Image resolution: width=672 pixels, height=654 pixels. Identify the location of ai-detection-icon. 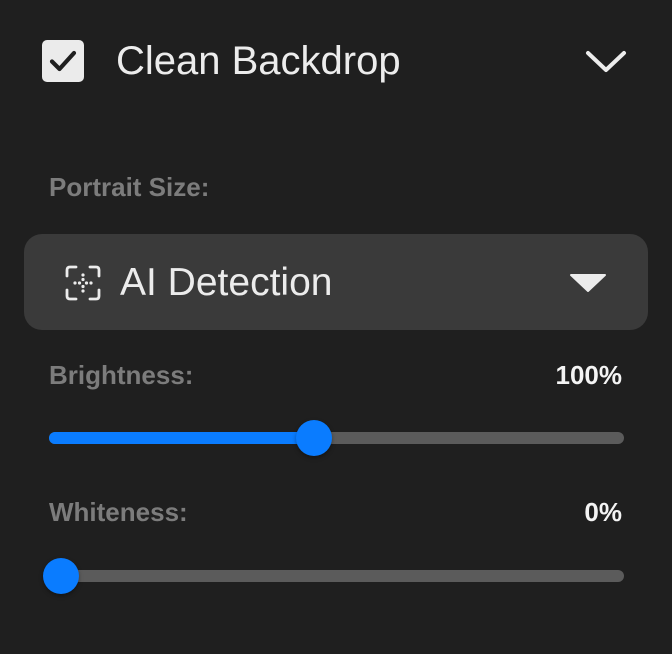
(83, 283).